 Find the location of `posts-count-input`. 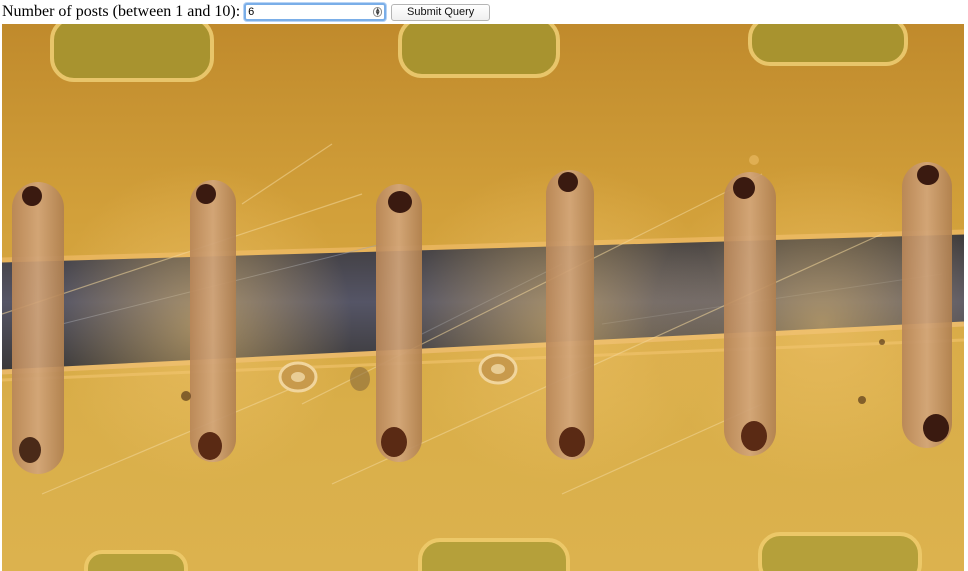

posts-count-input is located at coordinates (307, 12).